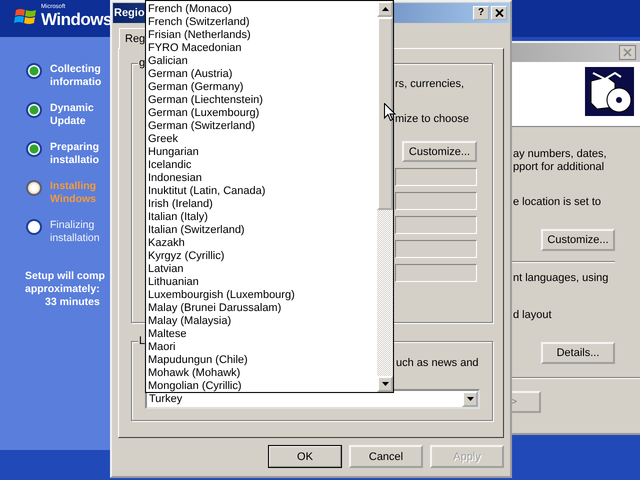  Describe the element at coordinates (129, 13) in the screenshot. I see `window-title: Regio` at that location.